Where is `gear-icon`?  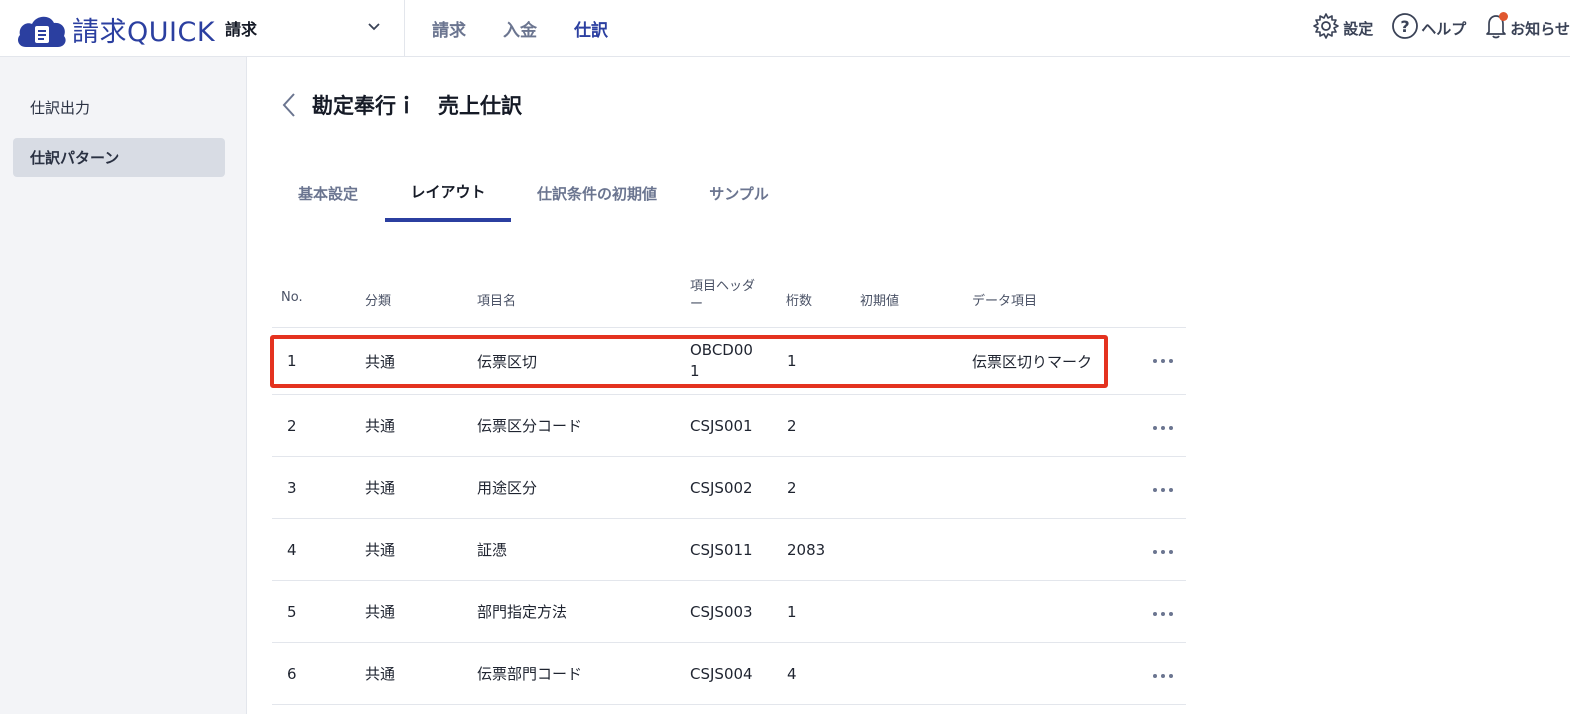 gear-icon is located at coordinates (1327, 28).